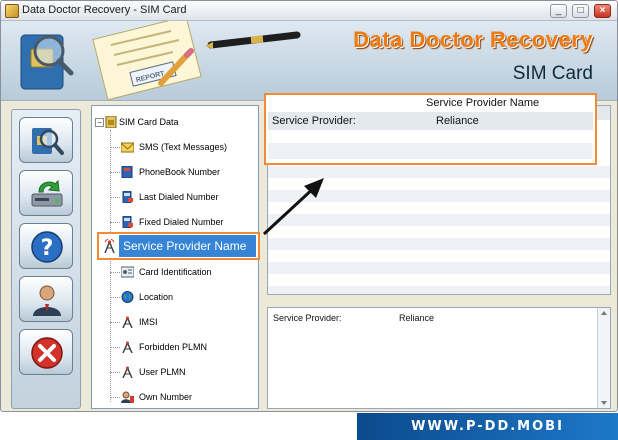  I want to click on scroll-up-icon, so click(604, 313).